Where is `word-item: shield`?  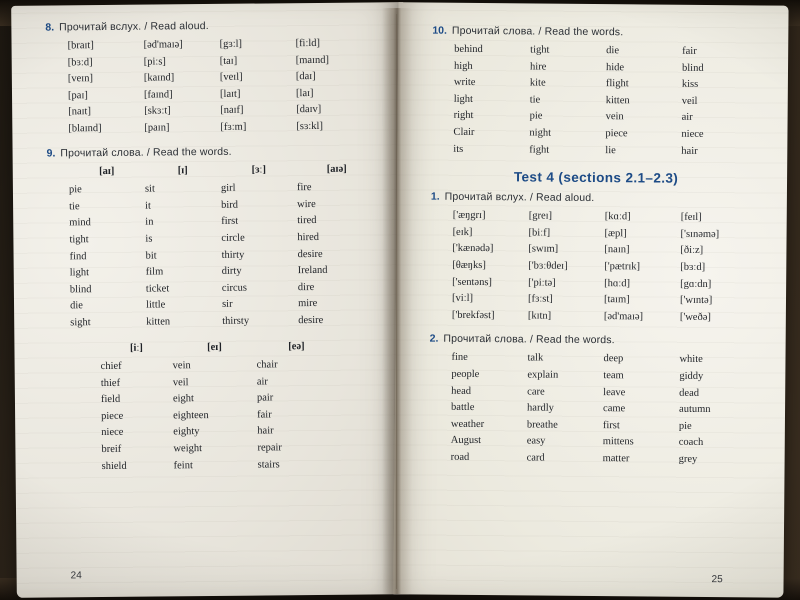 word-item: shield is located at coordinates (114, 466).